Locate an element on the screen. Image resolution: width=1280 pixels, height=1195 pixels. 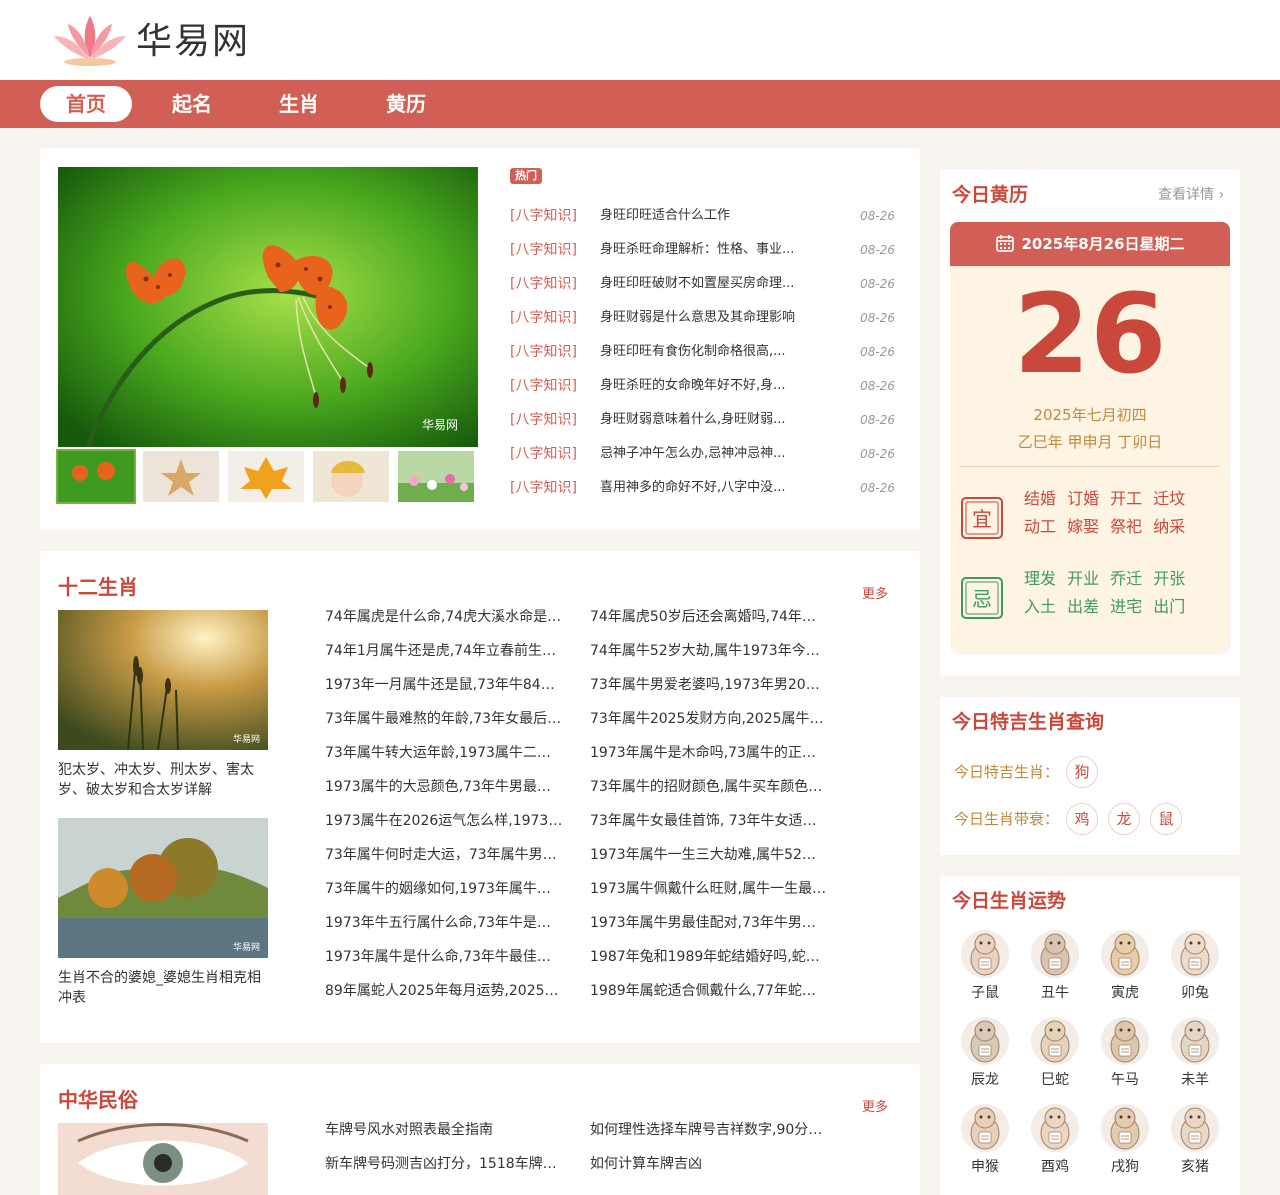
zodiac-fortune-item: 丑牛 is located at coordinates (1055, 965).